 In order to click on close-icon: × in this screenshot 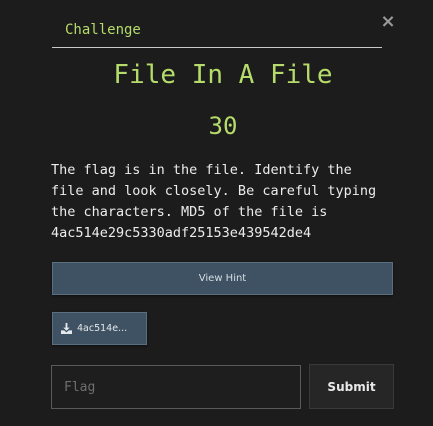, I will do `click(388, 22)`.